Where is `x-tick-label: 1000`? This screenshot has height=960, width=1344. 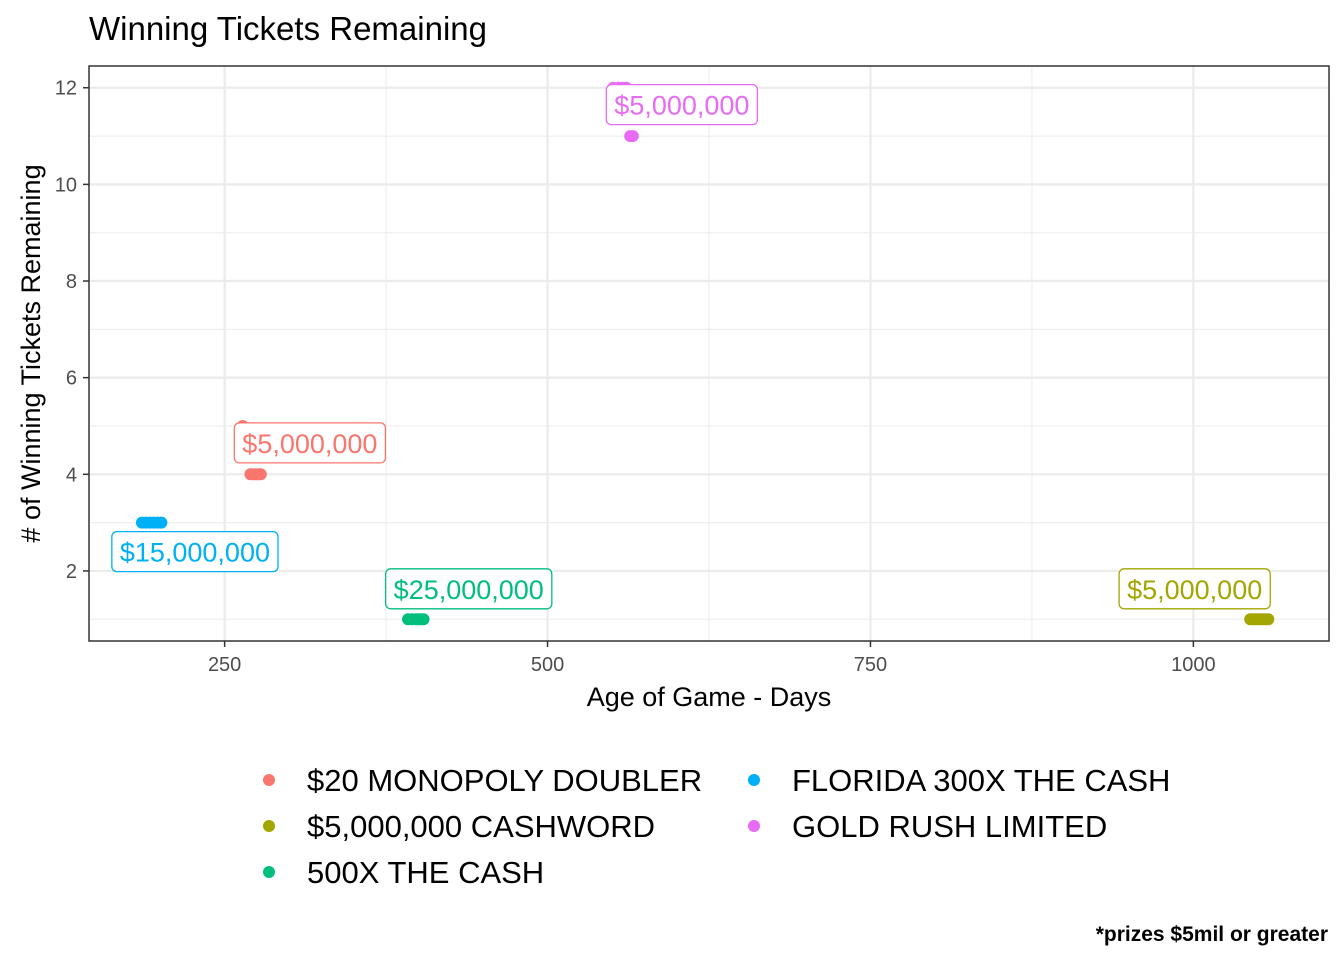 x-tick-label: 1000 is located at coordinates (1193, 665).